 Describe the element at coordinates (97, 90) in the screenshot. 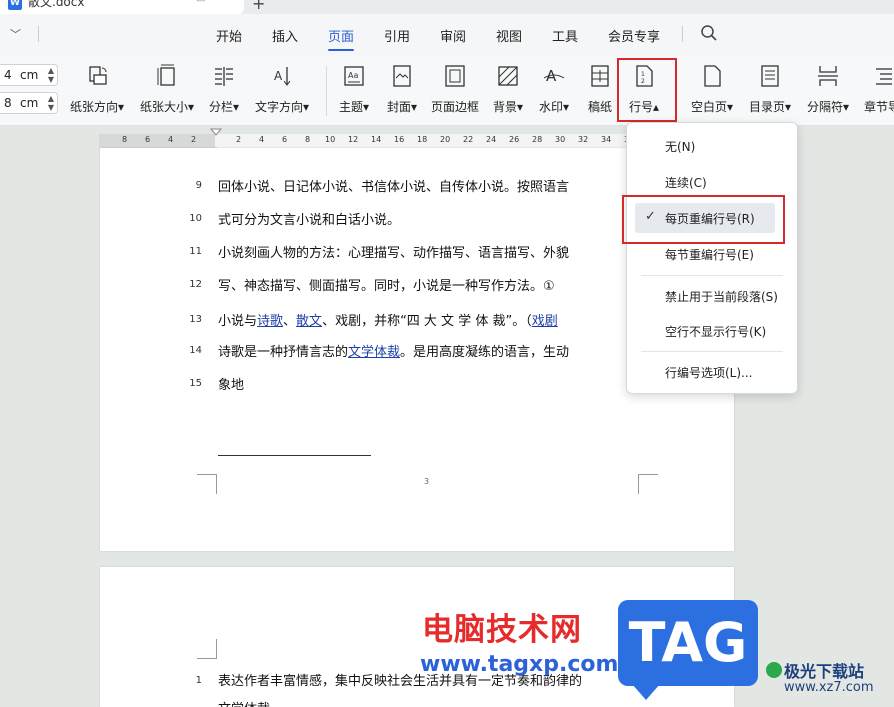

I see `paper-orientation-button: 纸张方向▾` at that location.